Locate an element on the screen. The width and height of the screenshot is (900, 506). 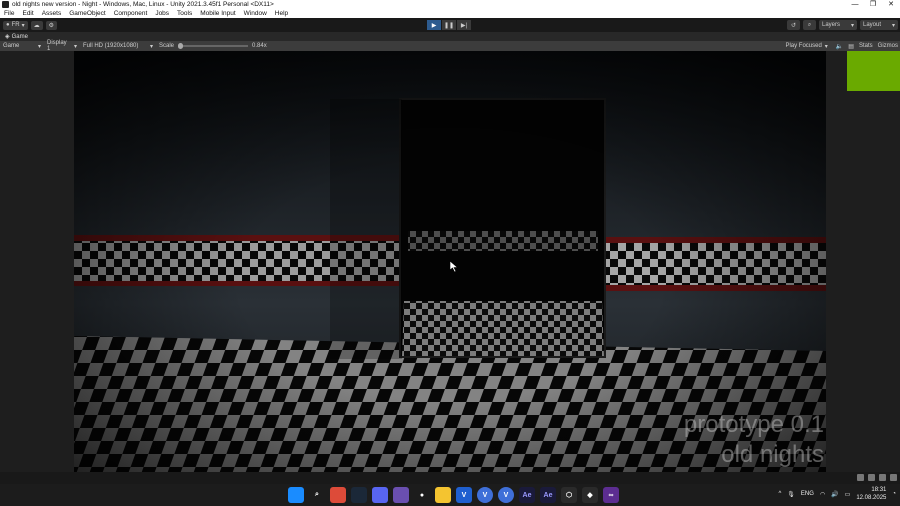
scale-value: 0.84x is located at coordinates (259, 46).